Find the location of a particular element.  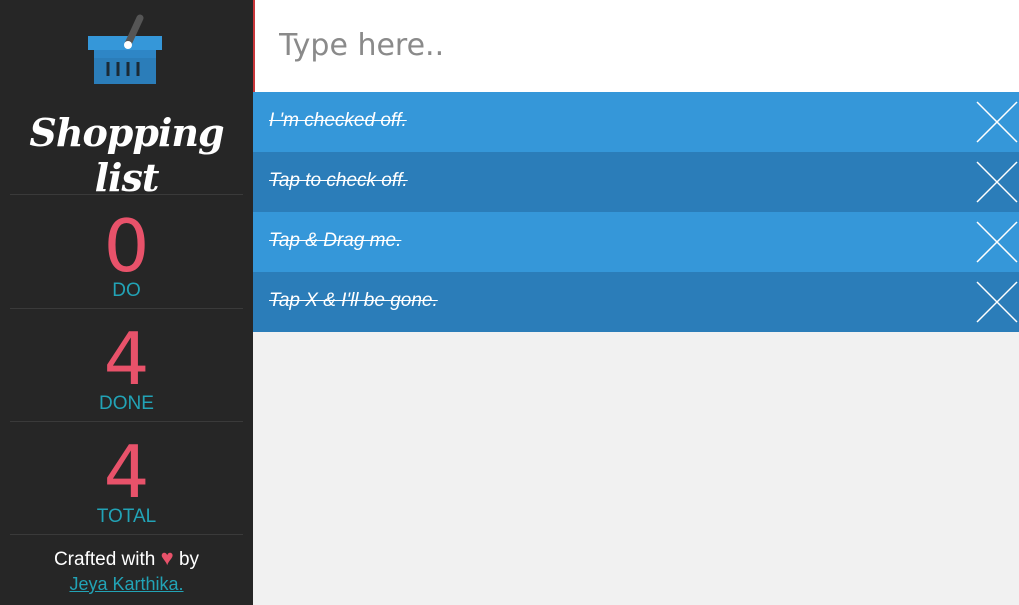

list-item-text: Tap to check off. is located at coordinates (338, 181).